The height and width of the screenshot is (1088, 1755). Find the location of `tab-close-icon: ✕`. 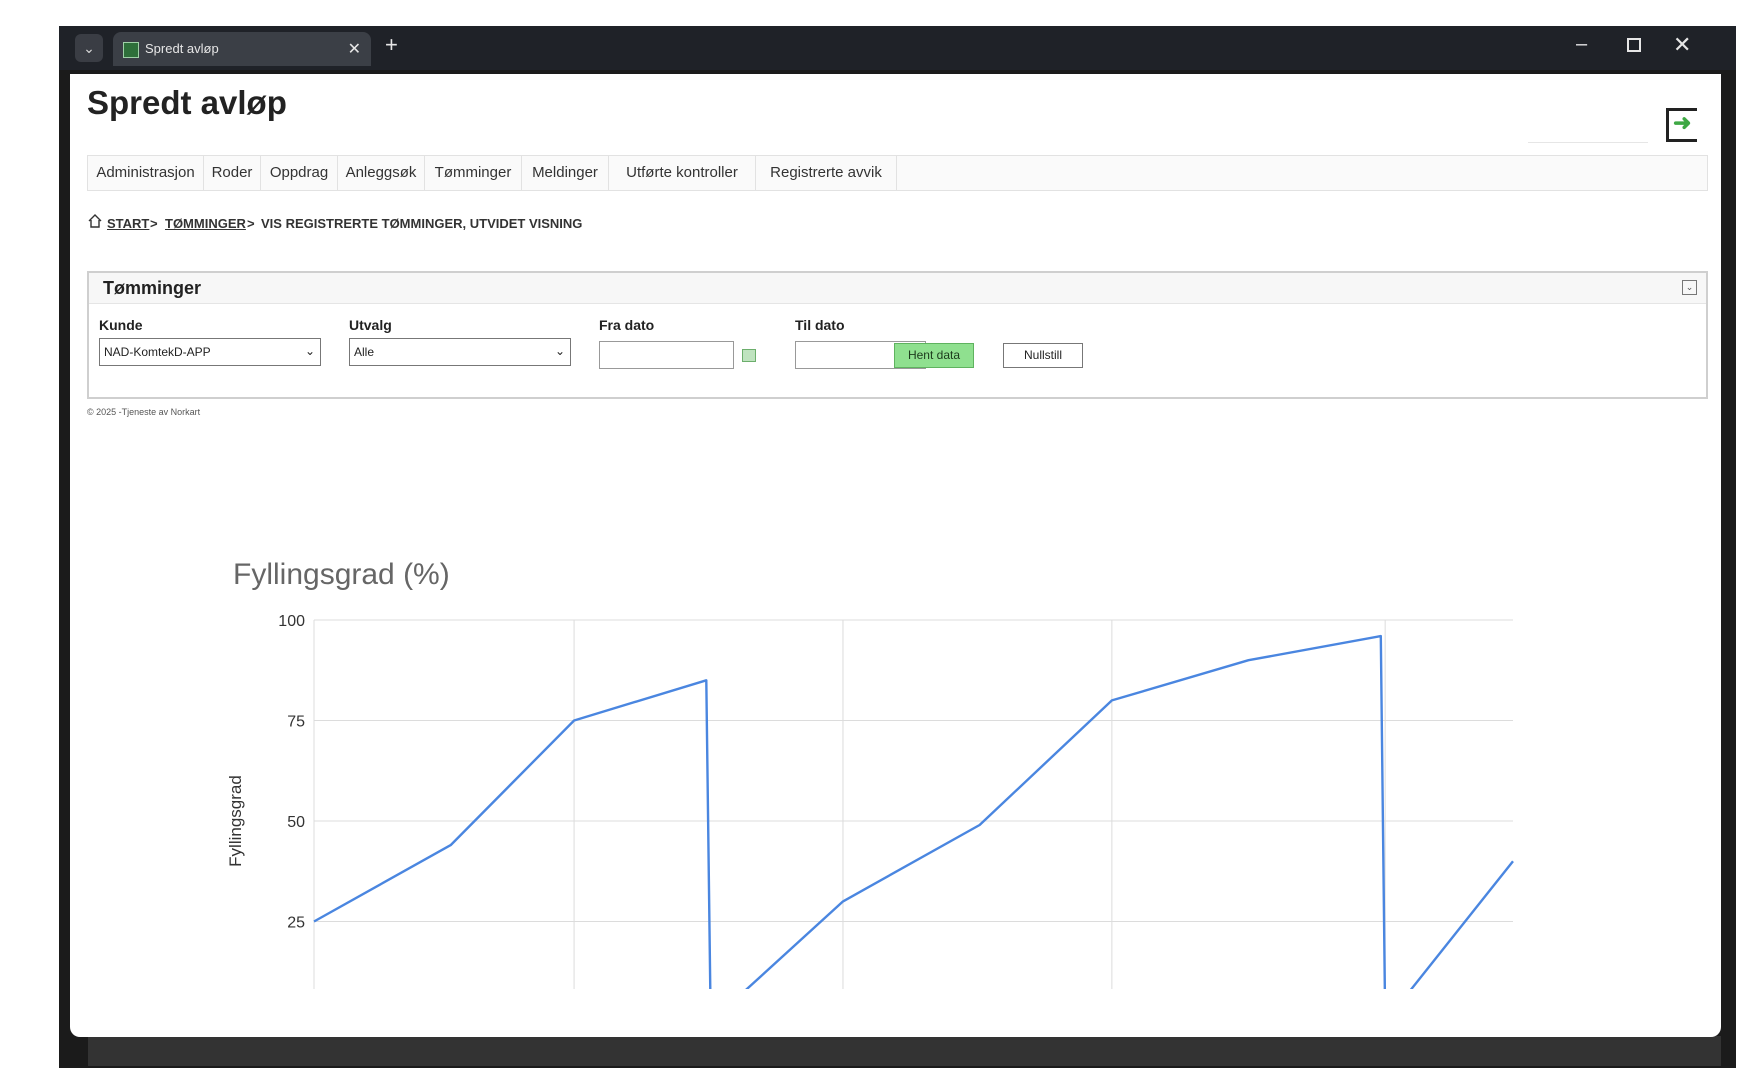

tab-close-icon: ✕ is located at coordinates (354, 49).